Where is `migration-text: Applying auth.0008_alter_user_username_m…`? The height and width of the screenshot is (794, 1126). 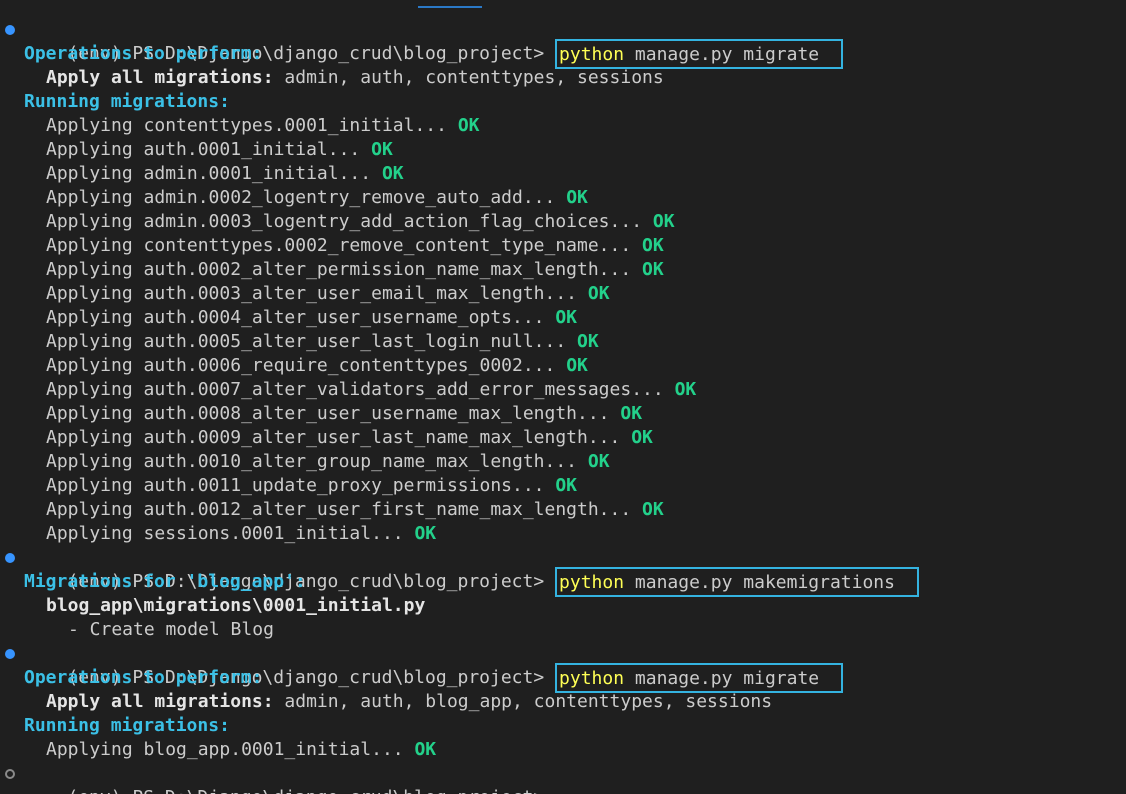
migration-text: Applying auth.0008_alter_user_username_m… is located at coordinates (328, 413).